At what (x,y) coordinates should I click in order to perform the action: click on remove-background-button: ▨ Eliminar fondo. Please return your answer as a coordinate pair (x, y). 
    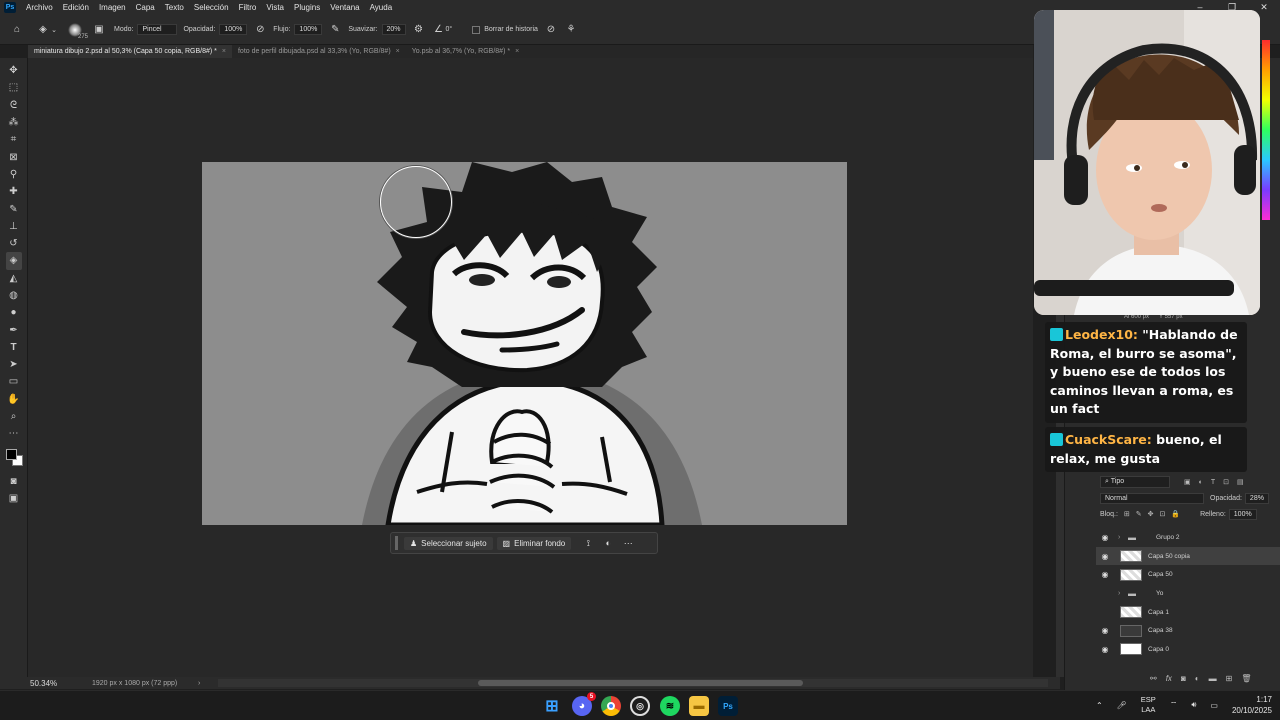
    Looking at the image, I should click on (534, 543).